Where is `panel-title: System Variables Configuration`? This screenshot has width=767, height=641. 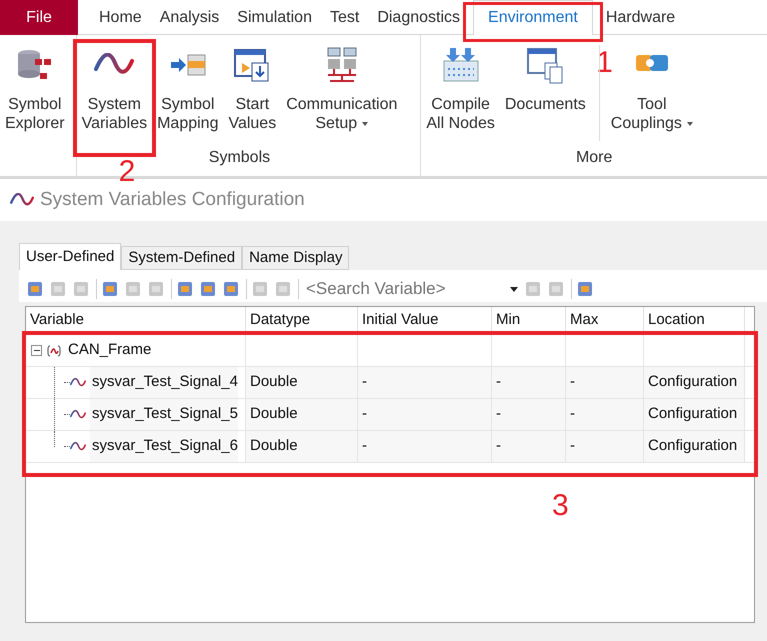 panel-title: System Variables Configuration is located at coordinates (172, 200).